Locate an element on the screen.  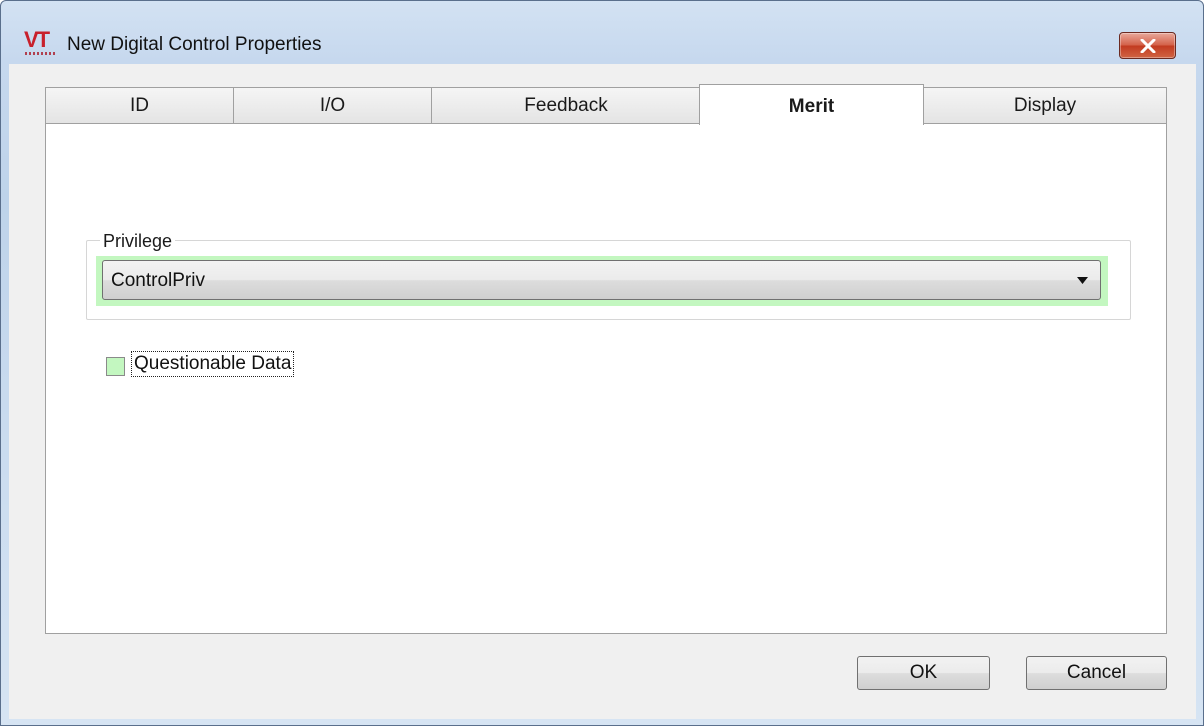
vt-logo-icon: VT is located at coordinates (41, 43).